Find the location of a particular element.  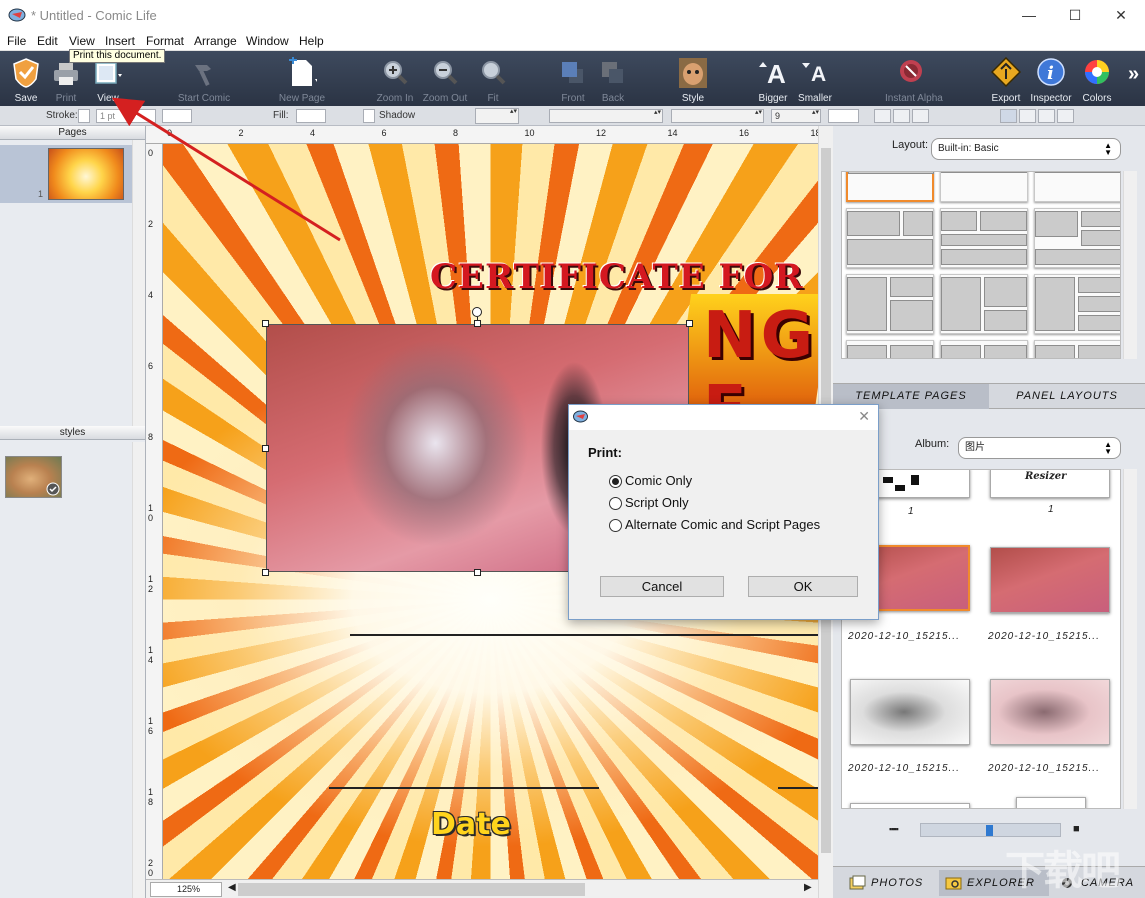

stroke-toggle-checkbox is located at coordinates (84, 116).